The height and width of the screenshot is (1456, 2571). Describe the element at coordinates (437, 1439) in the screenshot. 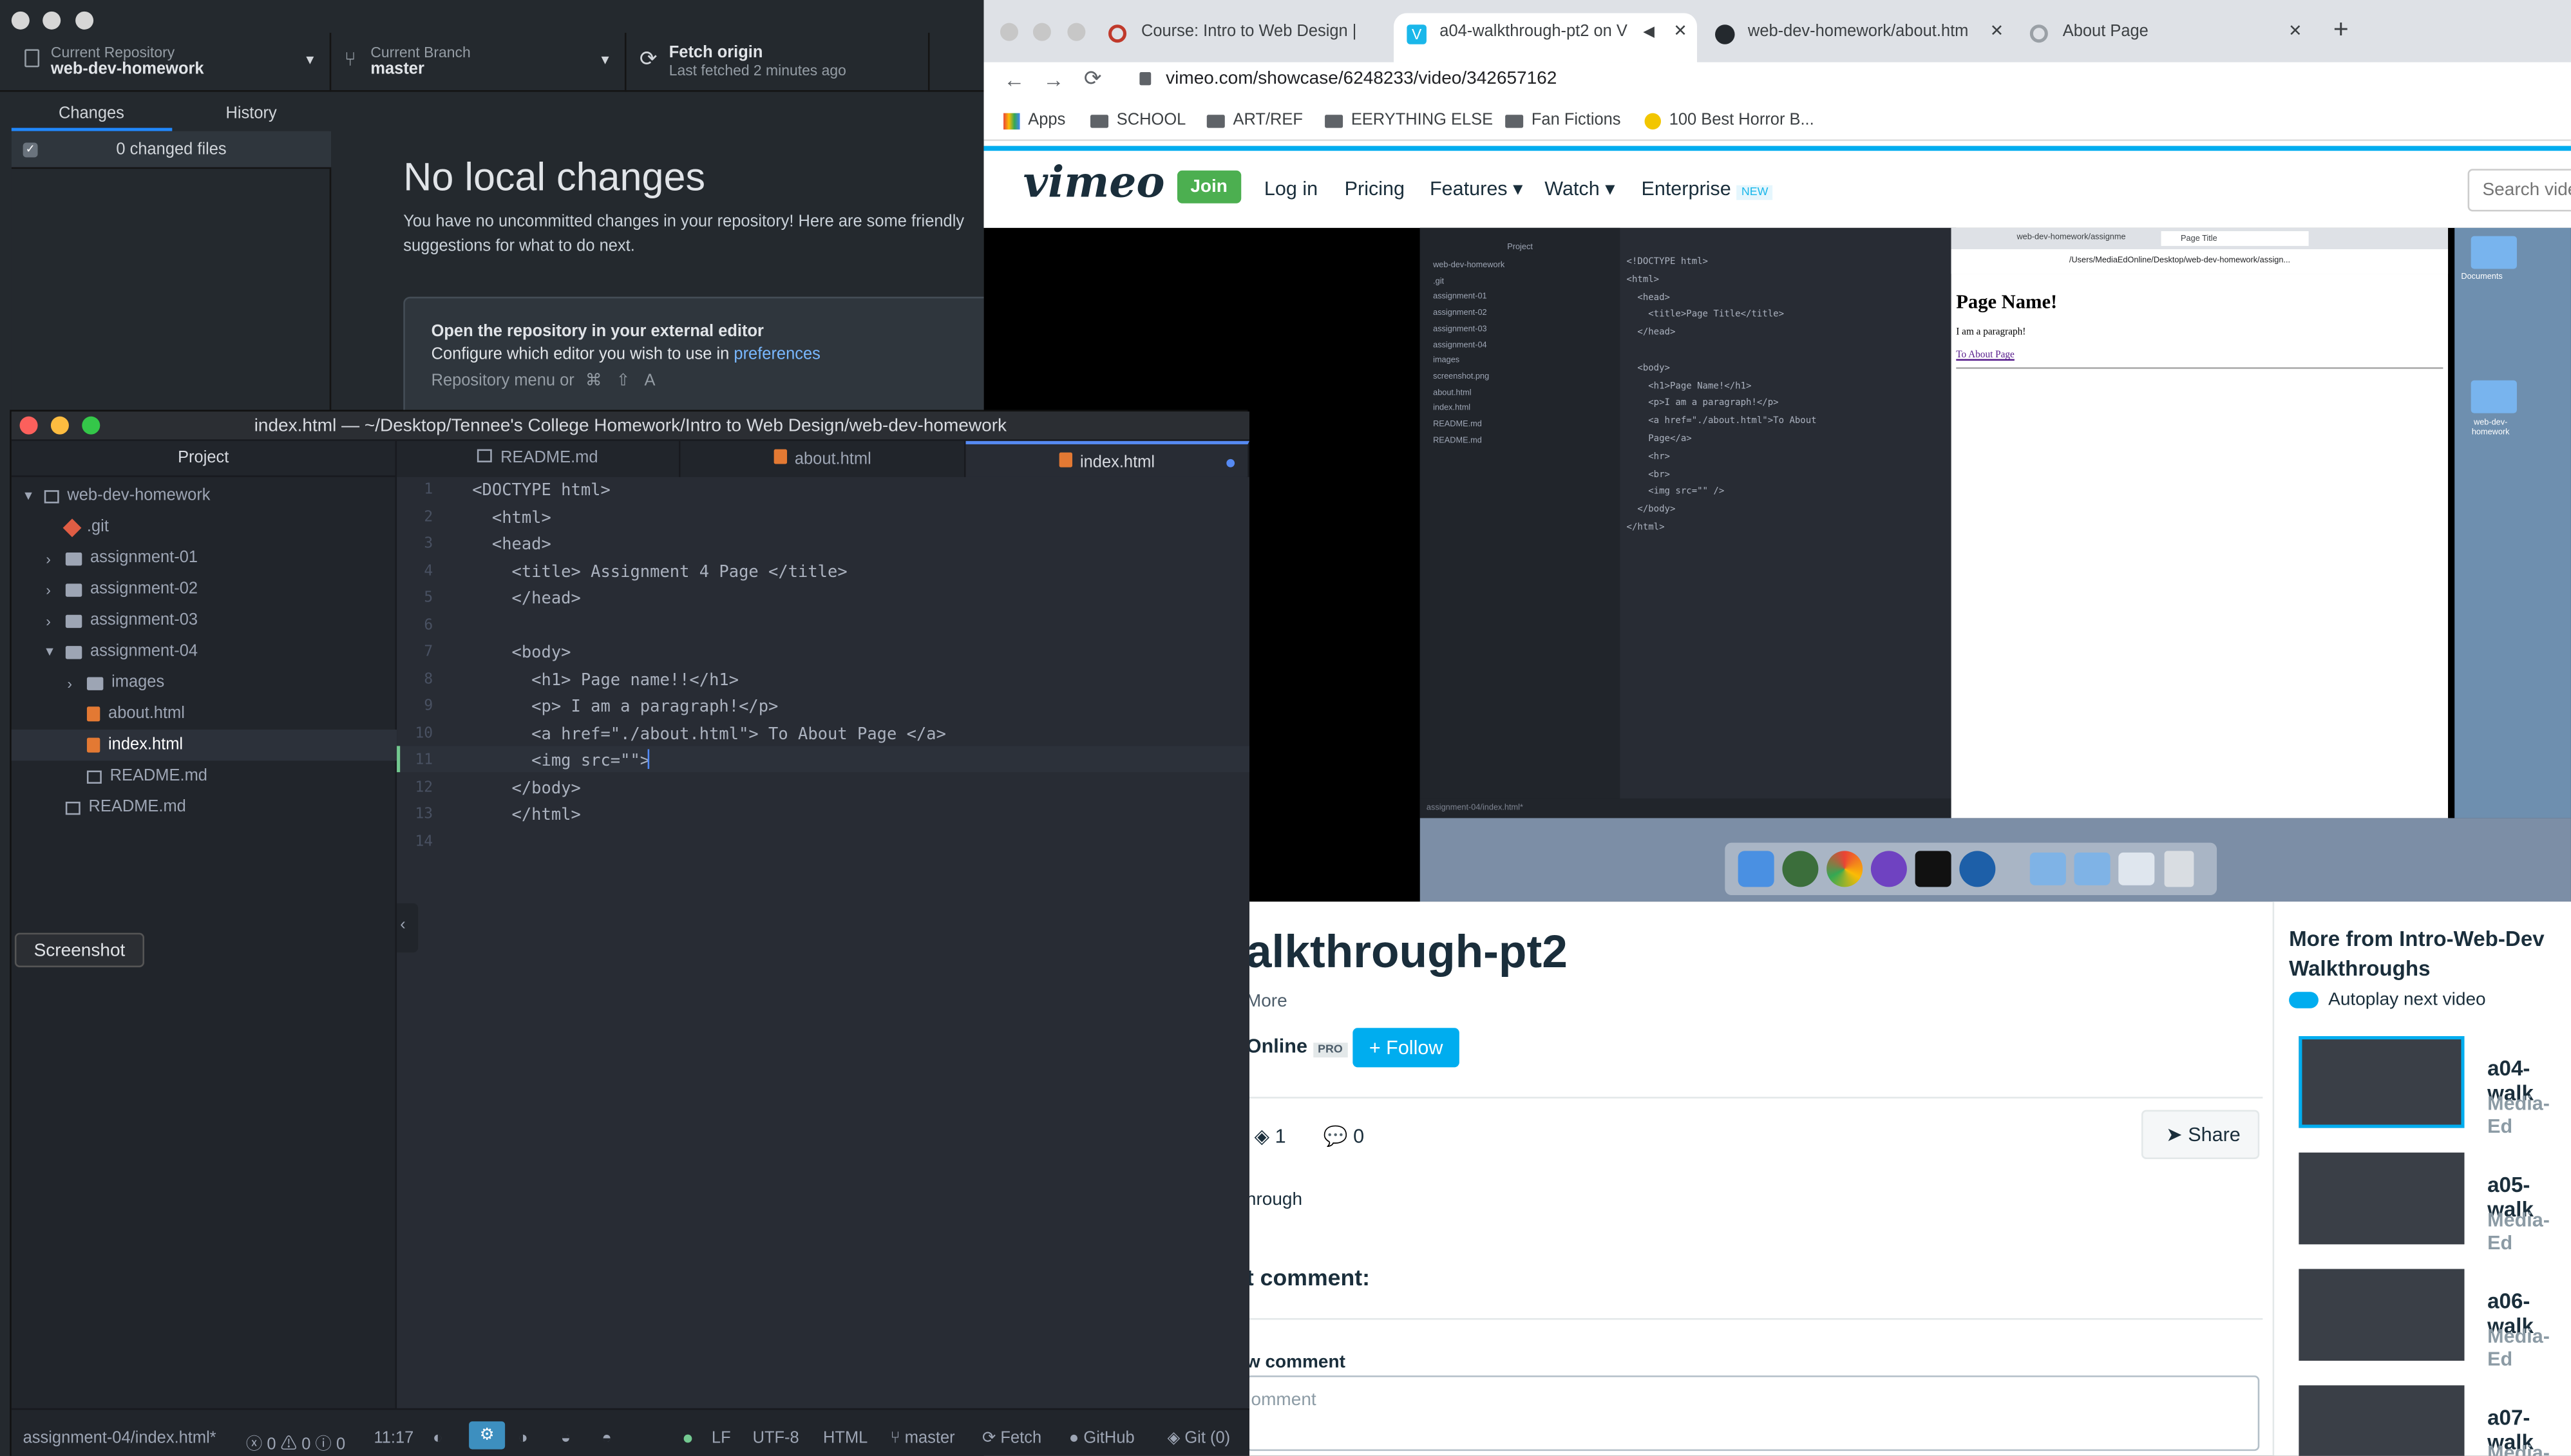

I see `status-icon: ◐` at that location.